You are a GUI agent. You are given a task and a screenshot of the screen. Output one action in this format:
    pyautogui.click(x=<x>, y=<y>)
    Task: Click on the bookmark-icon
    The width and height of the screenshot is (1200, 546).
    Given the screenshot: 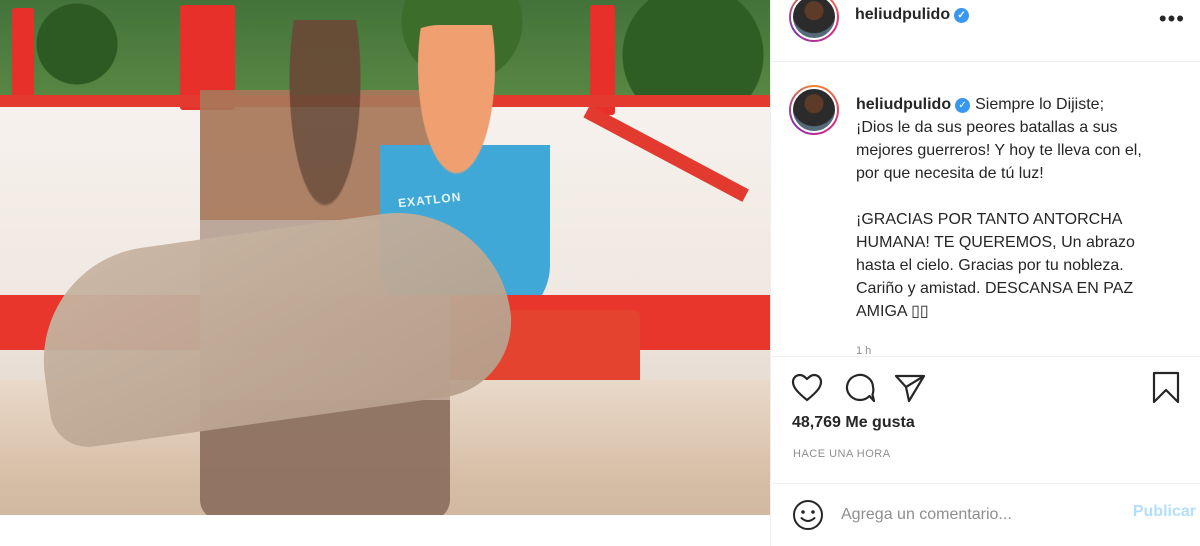 What is the action you would take?
    pyautogui.click(x=1166, y=388)
    